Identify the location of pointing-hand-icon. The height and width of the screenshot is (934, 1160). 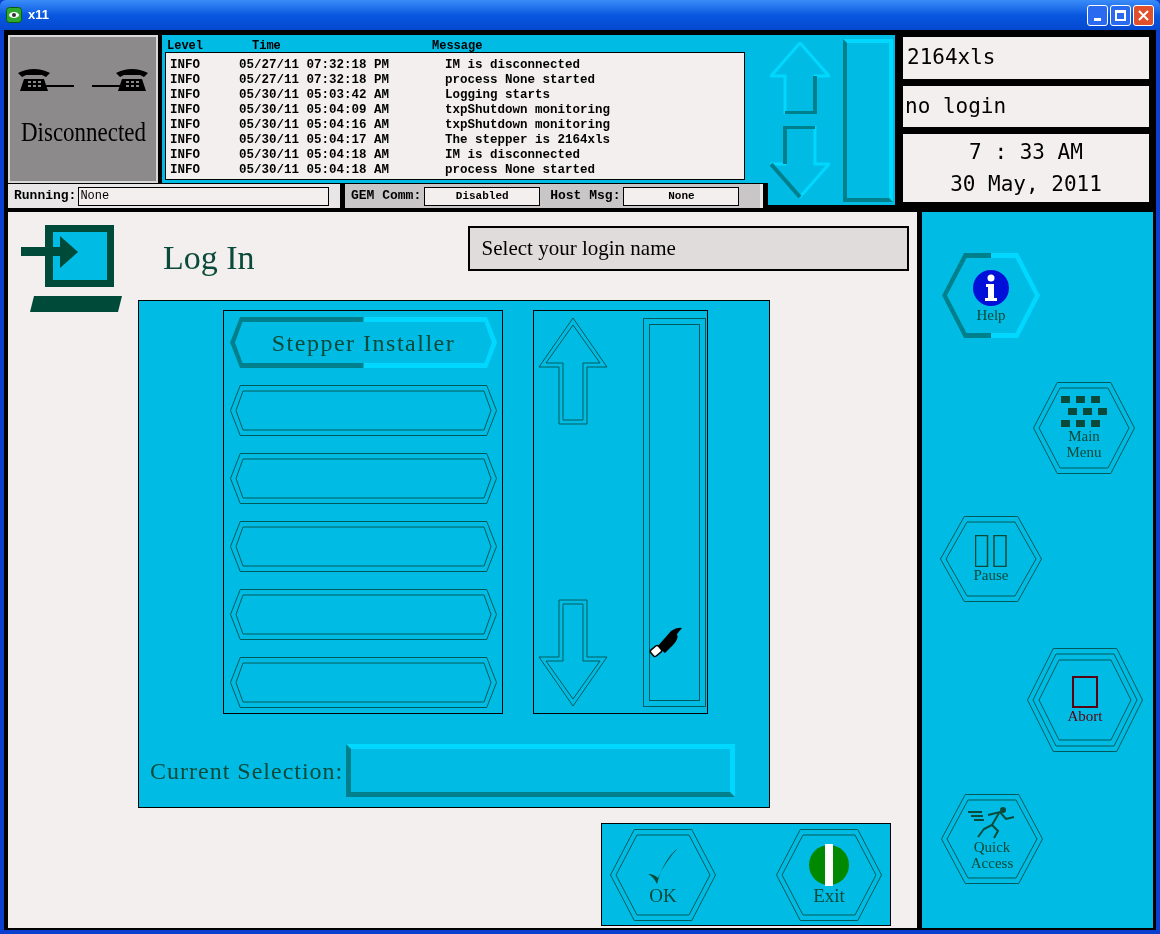
(666, 642).